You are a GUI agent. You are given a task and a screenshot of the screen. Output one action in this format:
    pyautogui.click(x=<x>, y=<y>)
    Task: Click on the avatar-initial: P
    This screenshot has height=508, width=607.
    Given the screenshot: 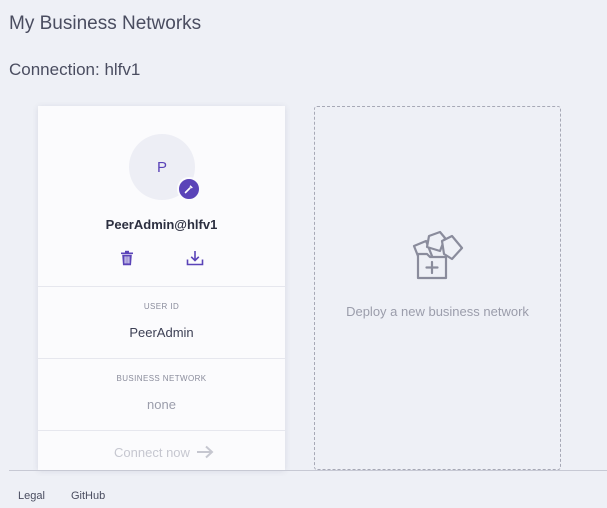 What is the action you would take?
    pyautogui.click(x=161, y=167)
    